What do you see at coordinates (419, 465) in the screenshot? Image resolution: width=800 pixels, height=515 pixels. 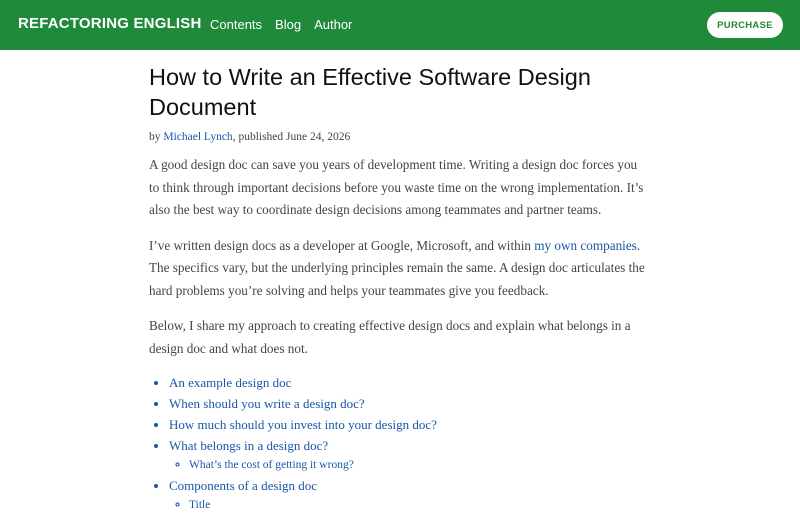 I see `toc-subitem: What’s the cost of getting it wrong?` at bounding box center [419, 465].